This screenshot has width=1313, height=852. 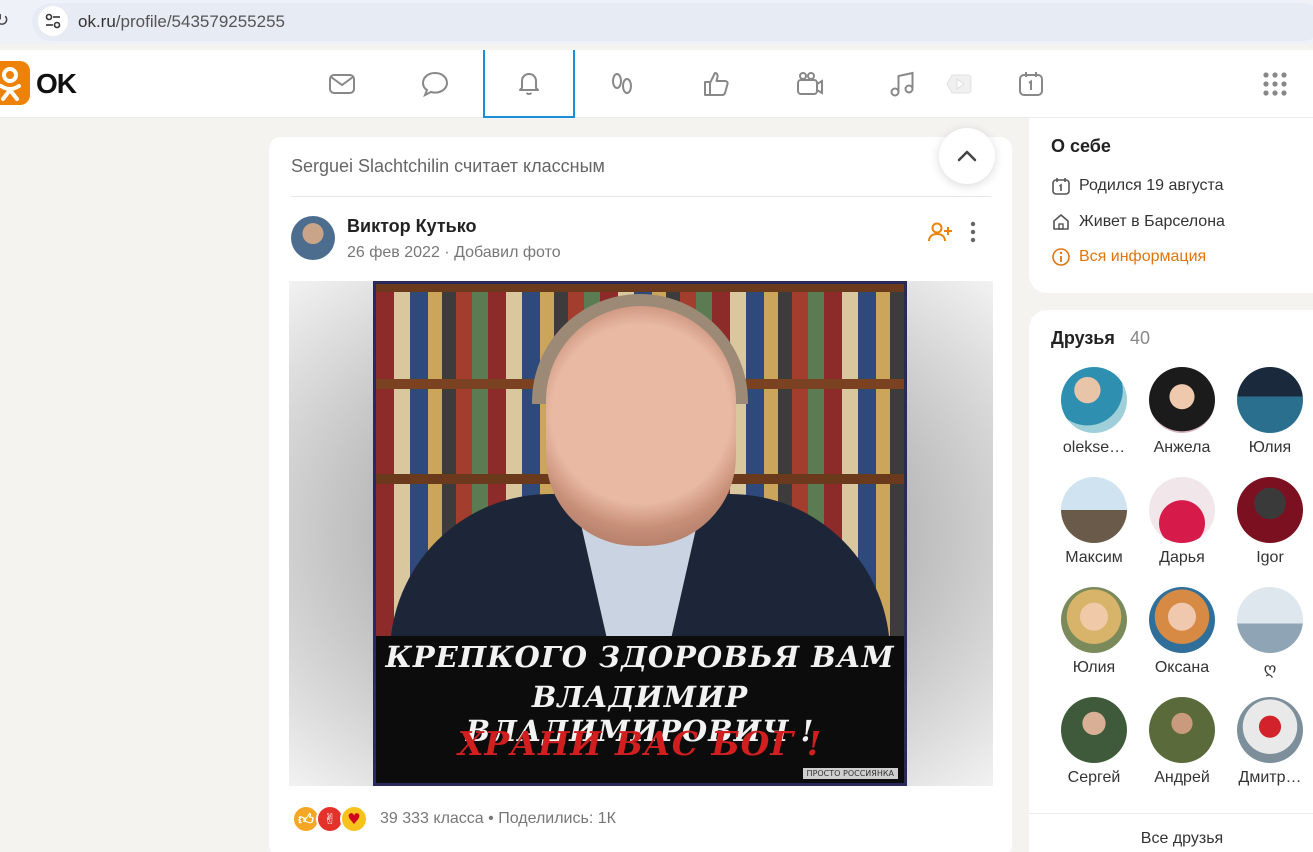 I want to click on friend-name: Сергей, so click(x=1094, y=777).